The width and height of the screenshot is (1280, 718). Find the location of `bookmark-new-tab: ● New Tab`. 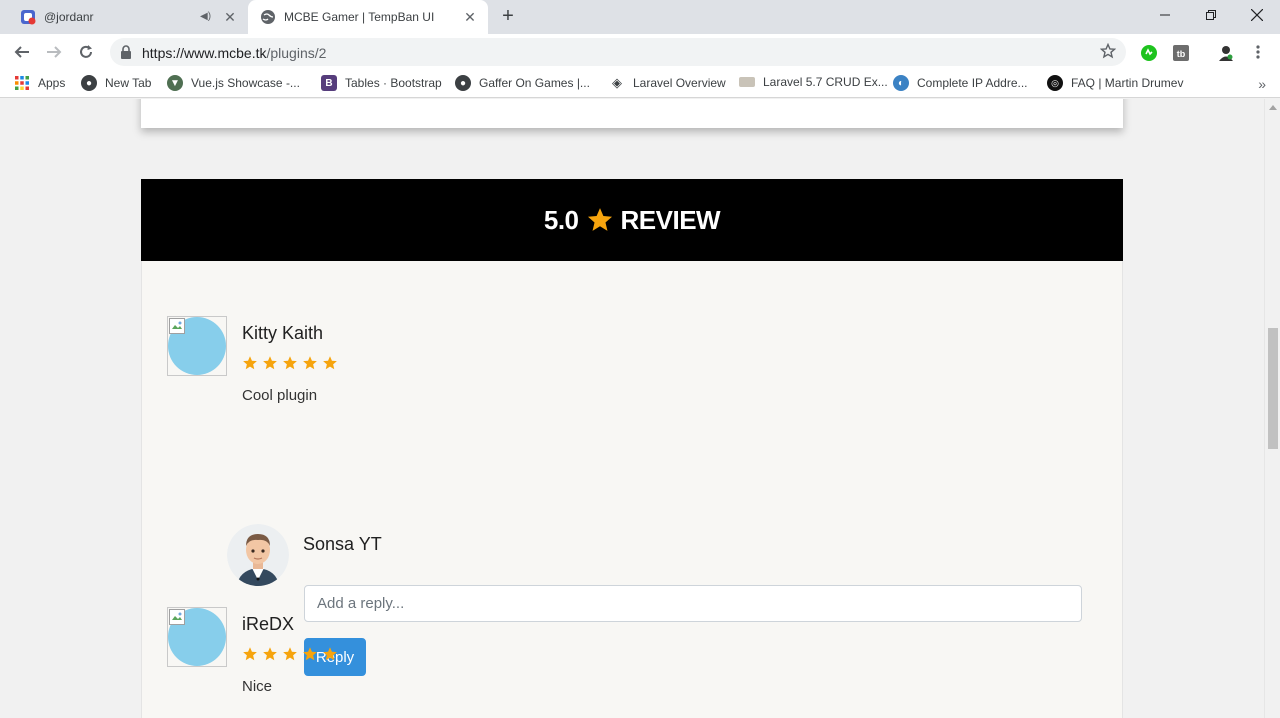

bookmark-new-tab: ● New Tab is located at coordinates (116, 83).